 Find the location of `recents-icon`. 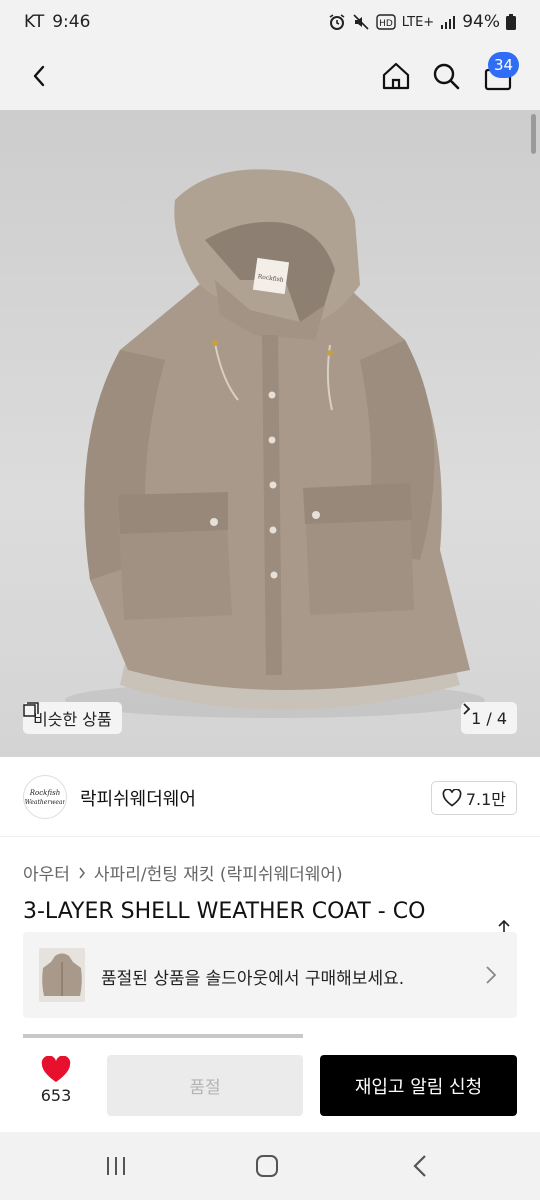

recents-icon is located at coordinates (116, 1166).